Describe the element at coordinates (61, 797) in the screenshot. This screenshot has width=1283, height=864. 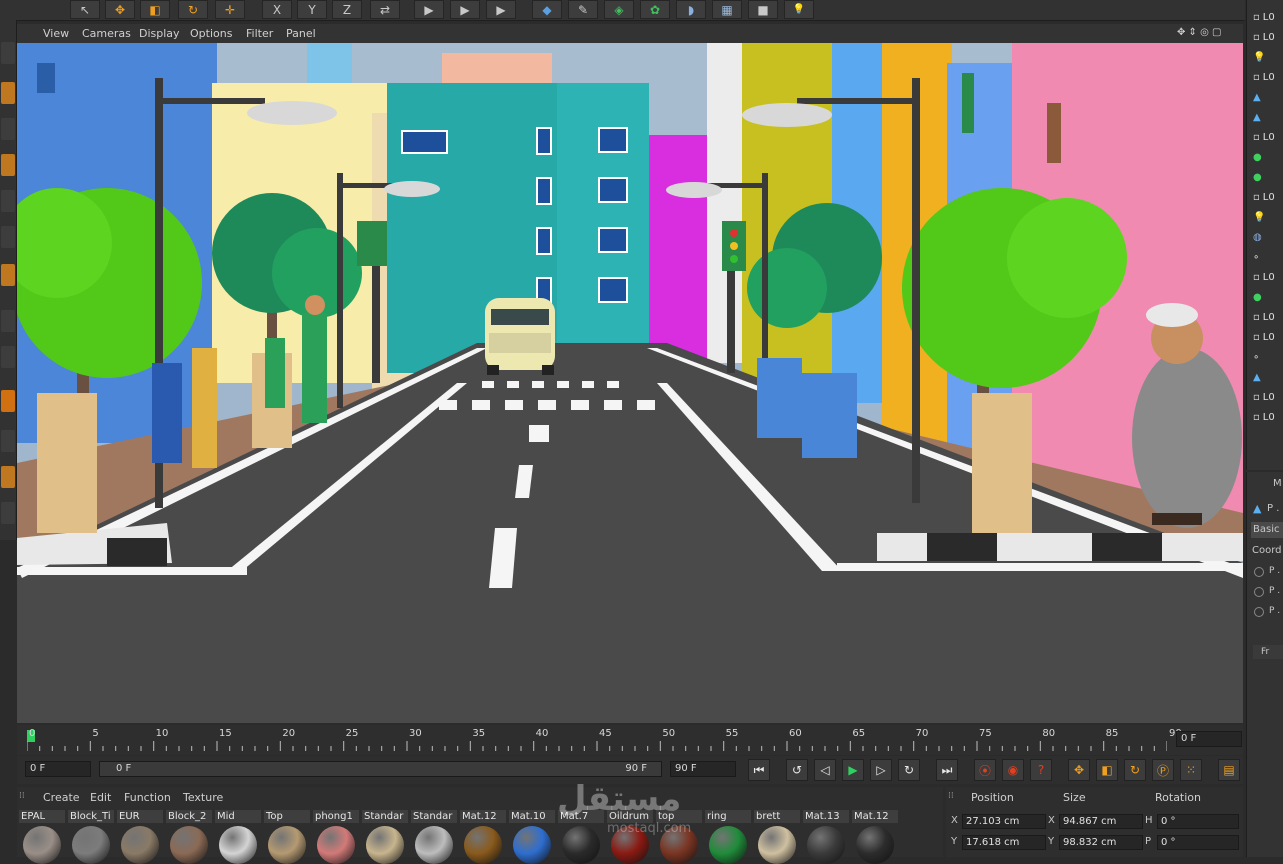
I see `menu-create: Create` at that location.